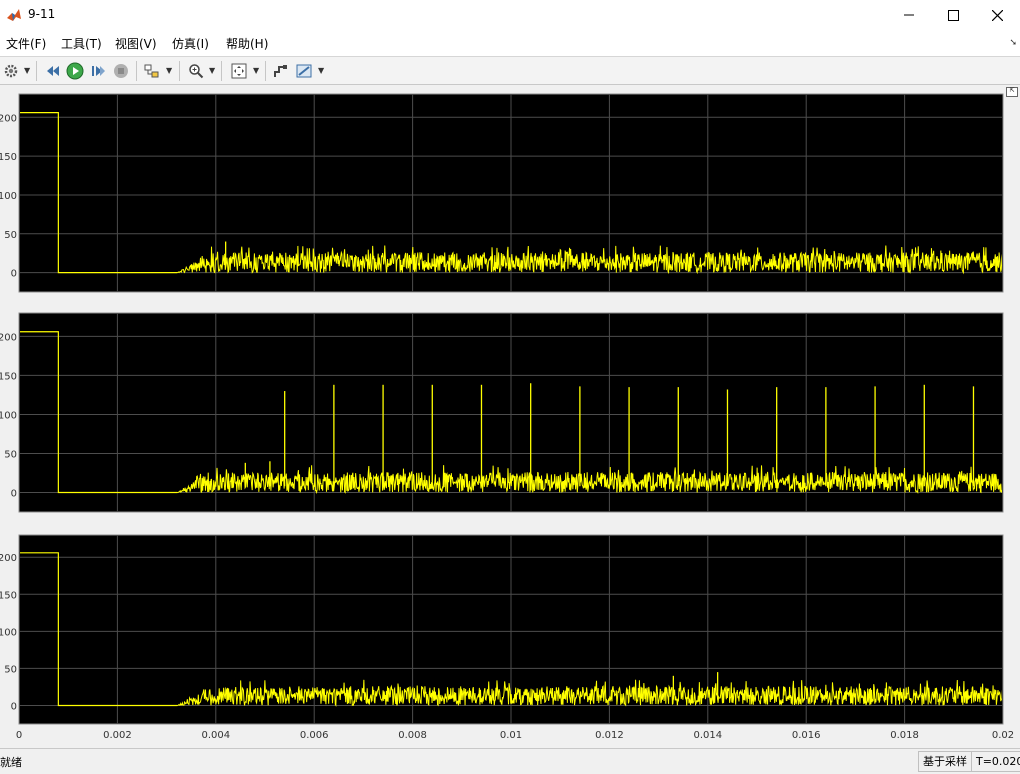 The height and width of the screenshot is (774, 1020). What do you see at coordinates (81, 43) in the screenshot?
I see `menu-tools: 工具(T)` at bounding box center [81, 43].